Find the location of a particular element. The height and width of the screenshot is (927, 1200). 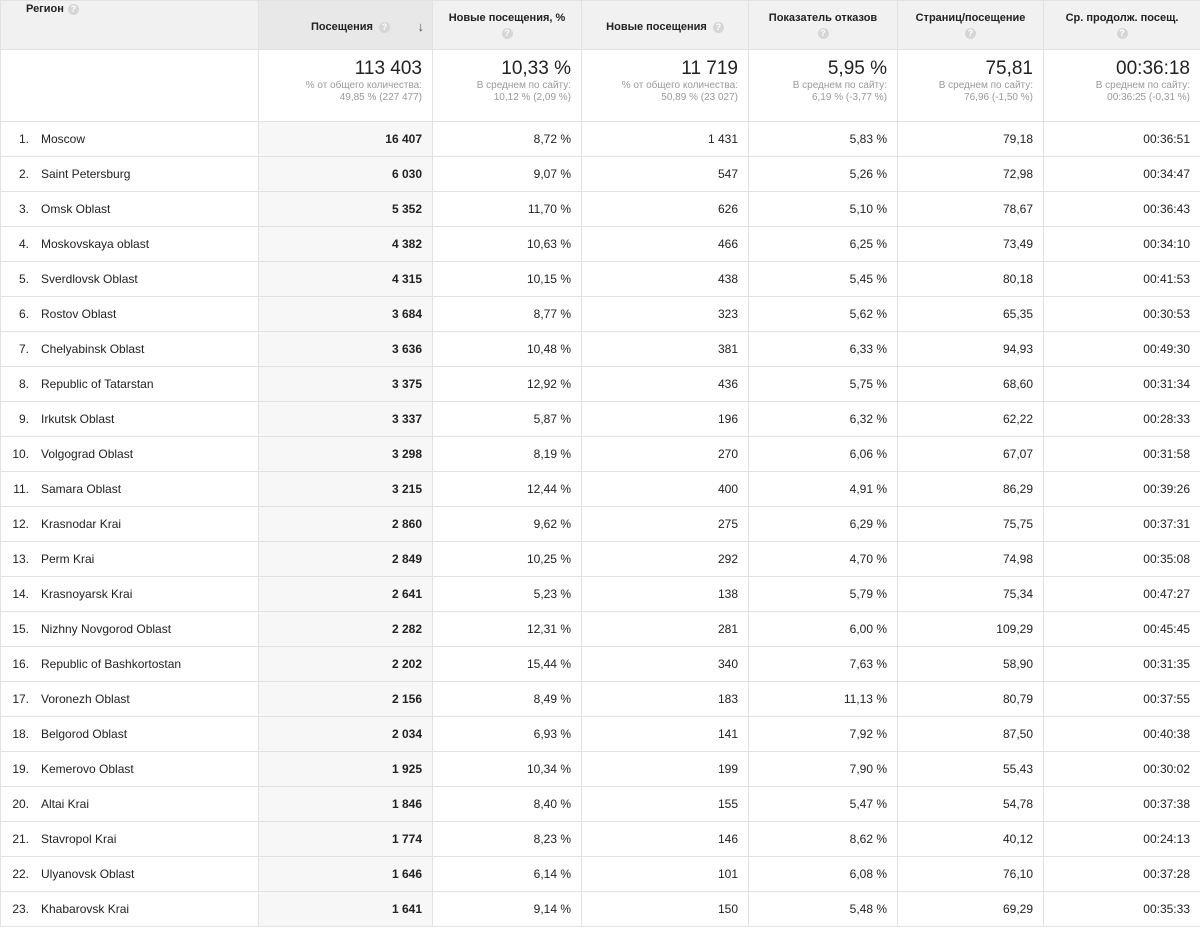

region-cell: 8.Republic of Tatarstan is located at coordinates (130, 384).